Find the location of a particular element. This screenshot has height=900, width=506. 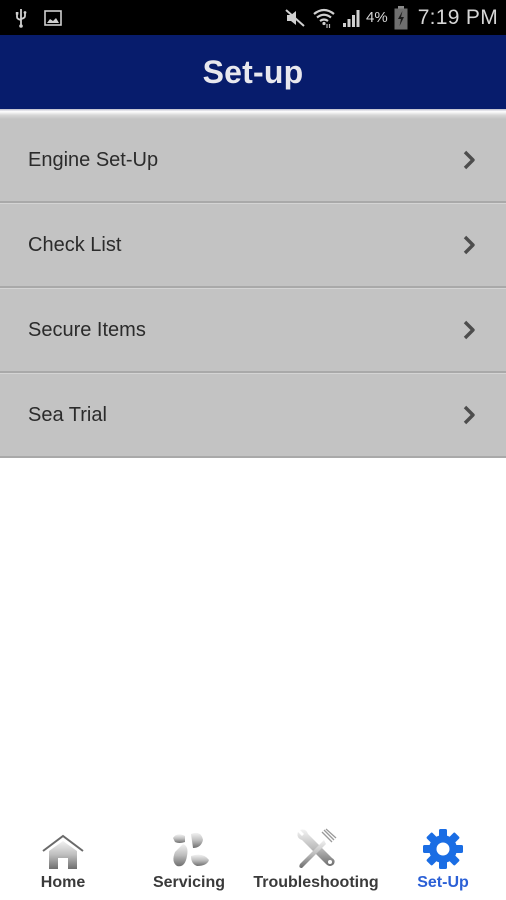

tab-label: Home is located at coordinates (63, 882).